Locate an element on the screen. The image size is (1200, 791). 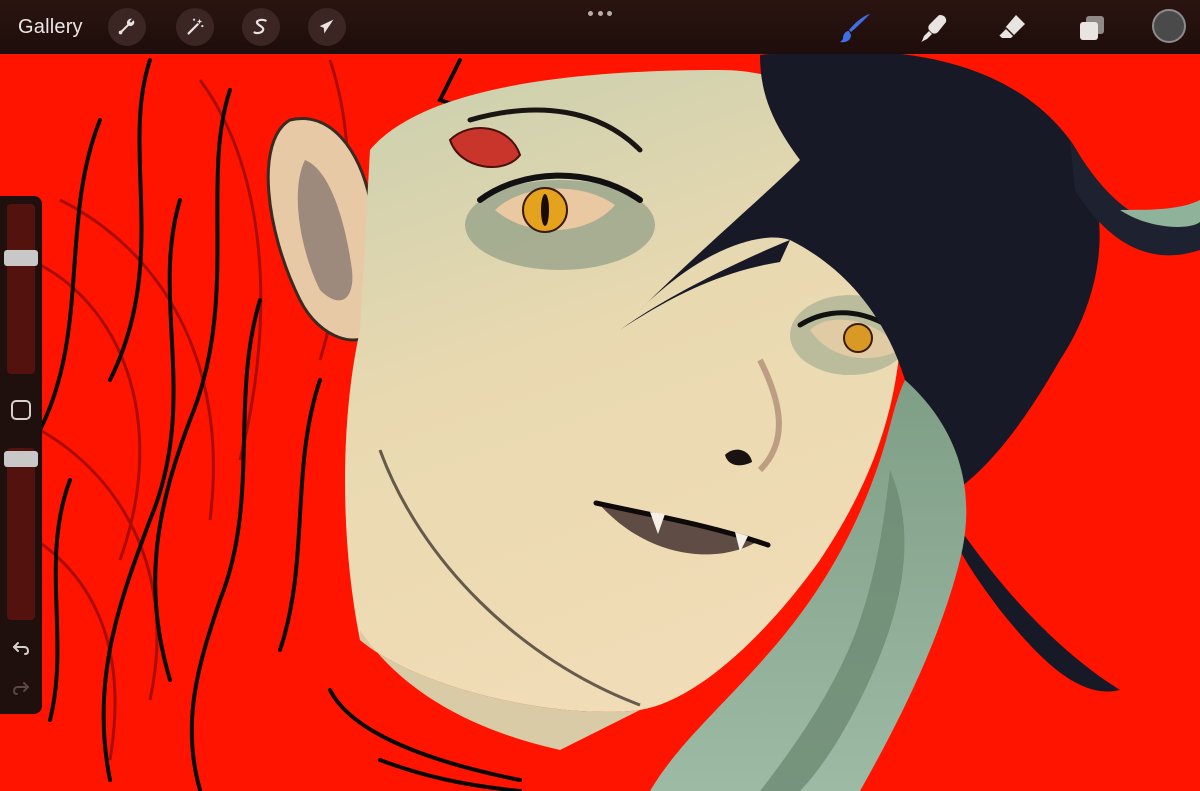
wrench-icon is located at coordinates (126, 26).